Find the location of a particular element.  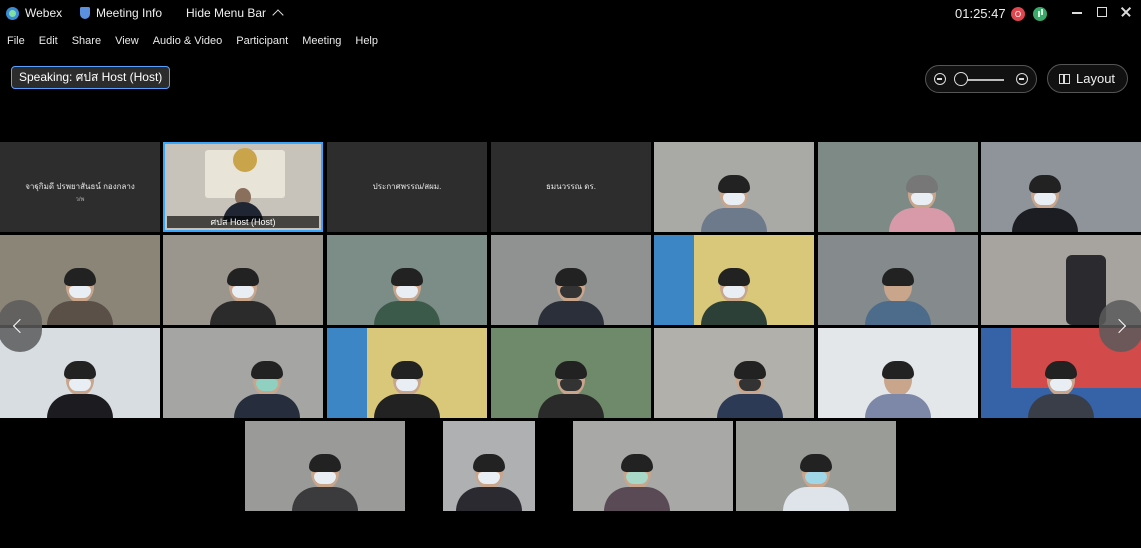

webex-logo-icon is located at coordinates (12, 13).